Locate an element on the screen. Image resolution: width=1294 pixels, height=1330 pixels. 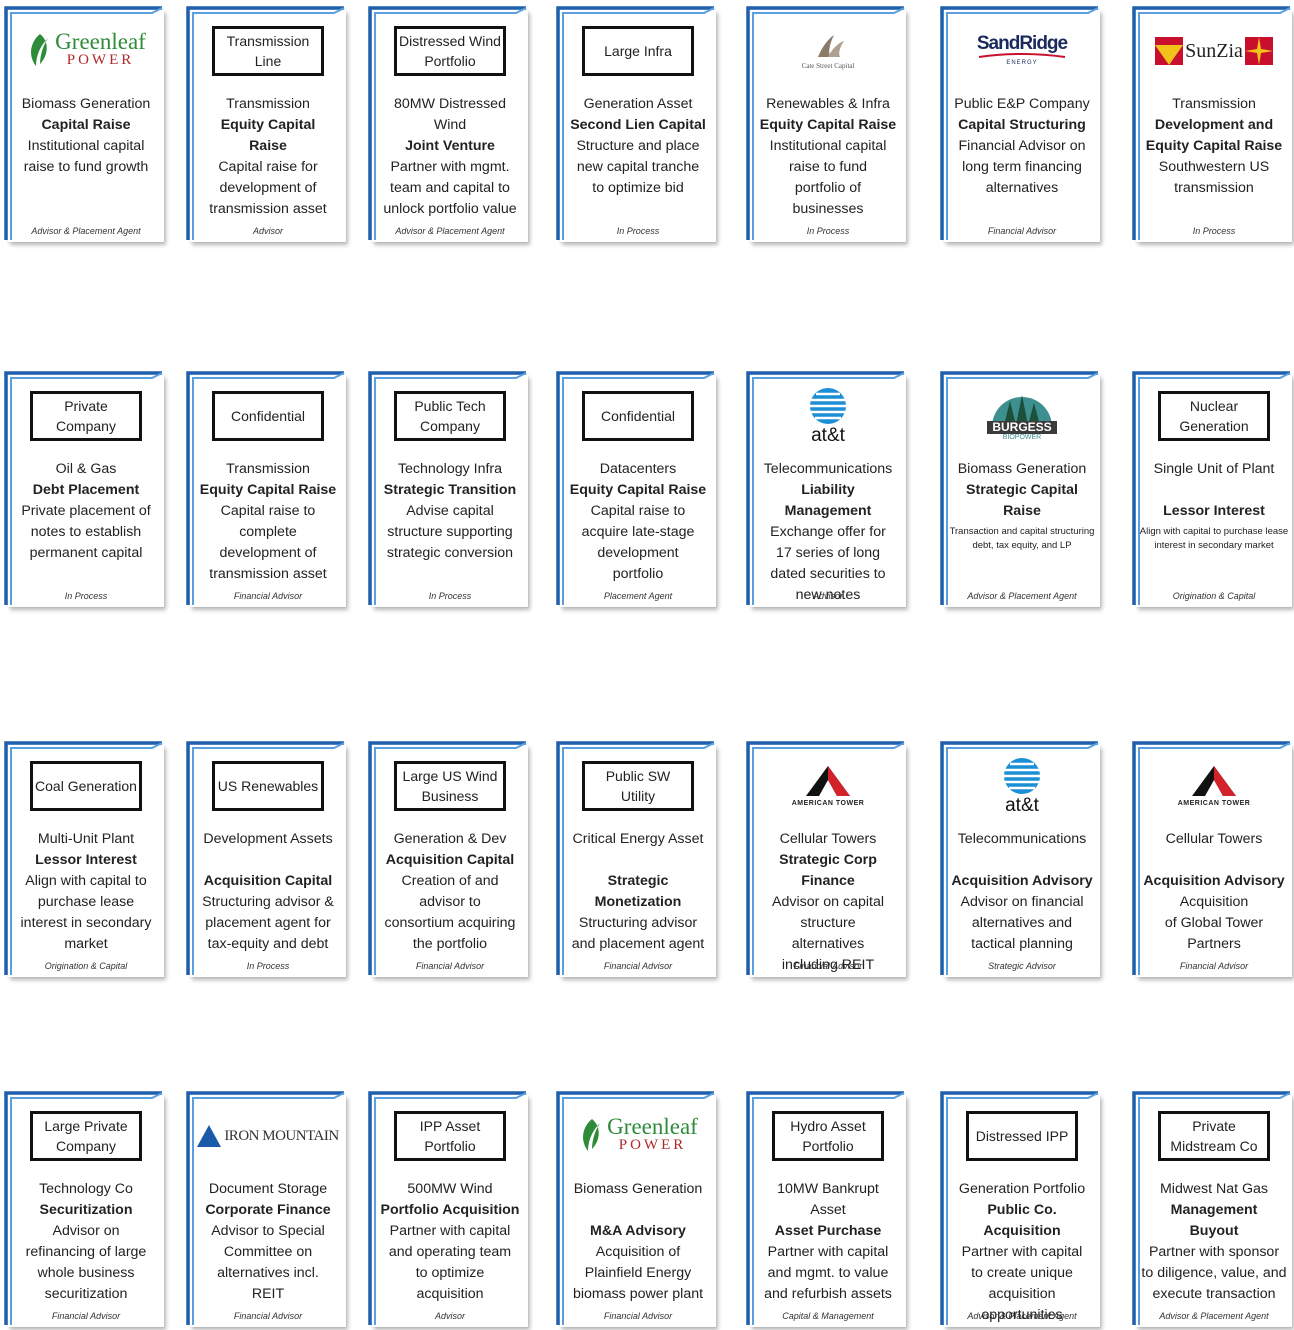
deal-detail: Renewables & Infra is located at coordinates (828, 104).